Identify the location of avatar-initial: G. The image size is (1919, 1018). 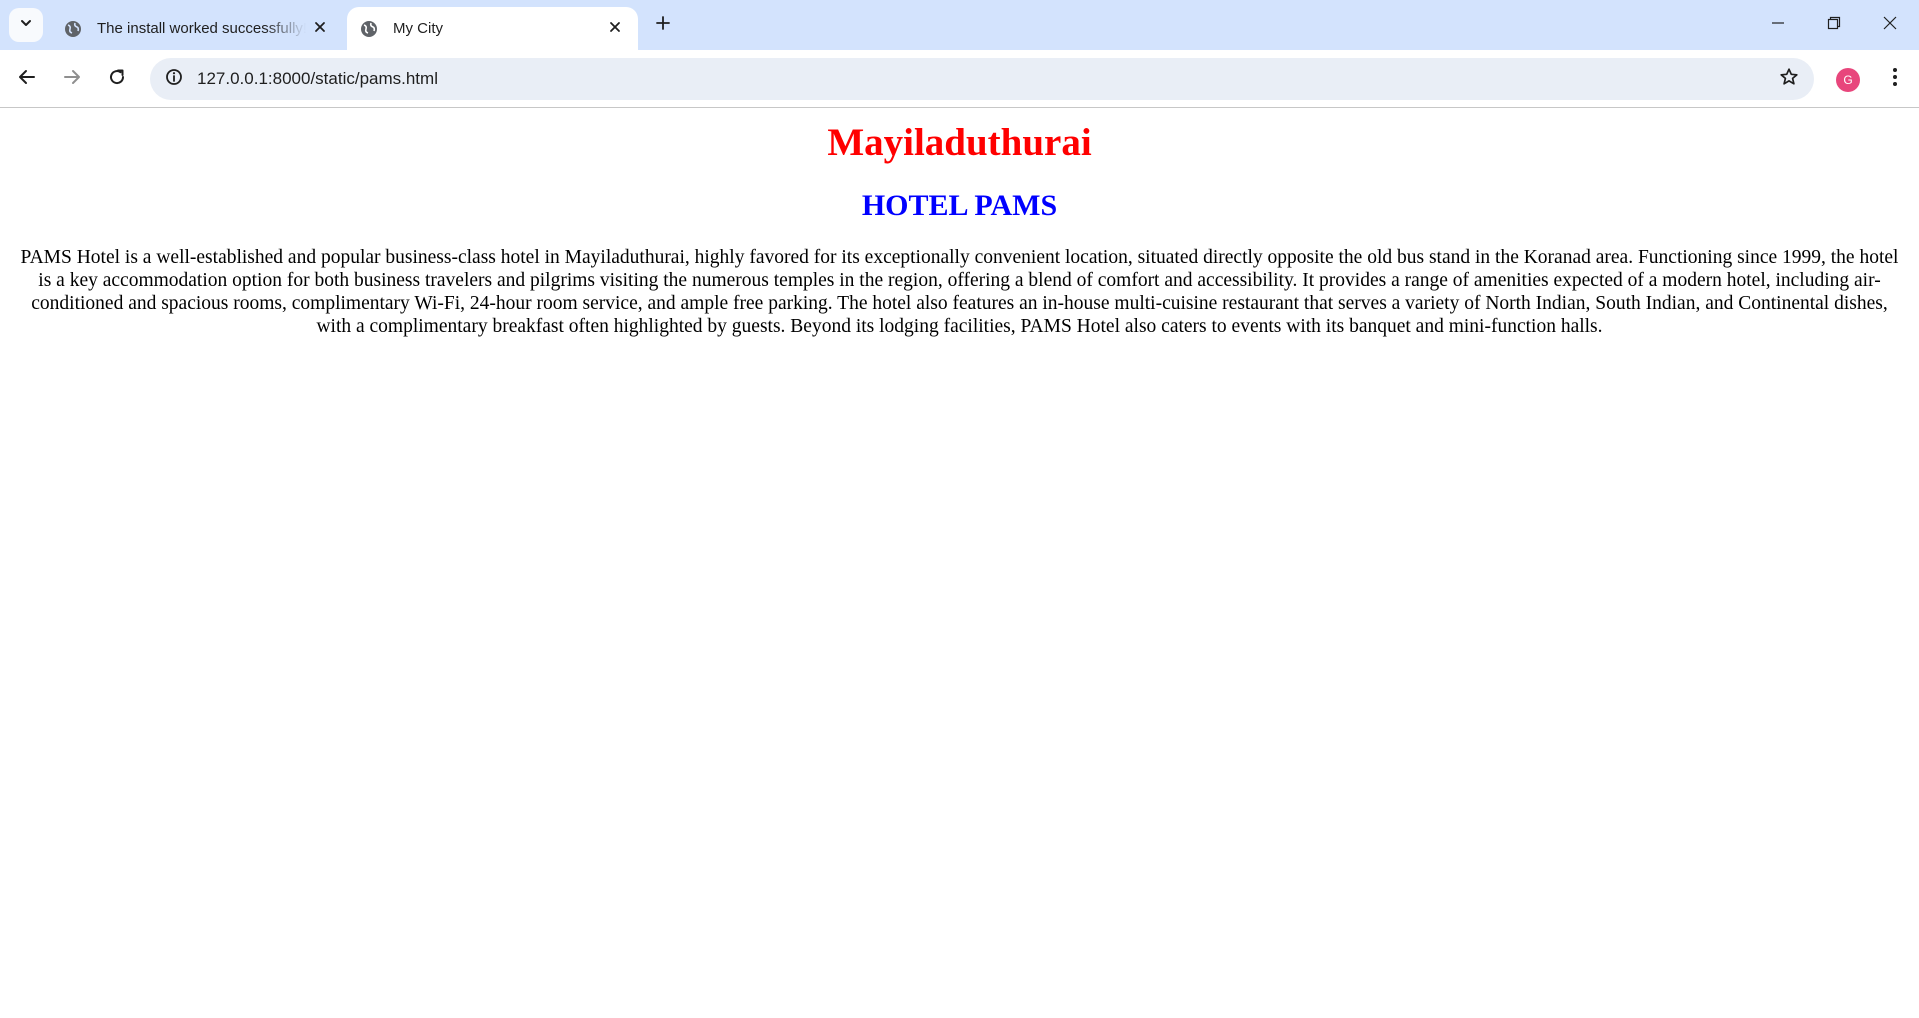
(1848, 80).